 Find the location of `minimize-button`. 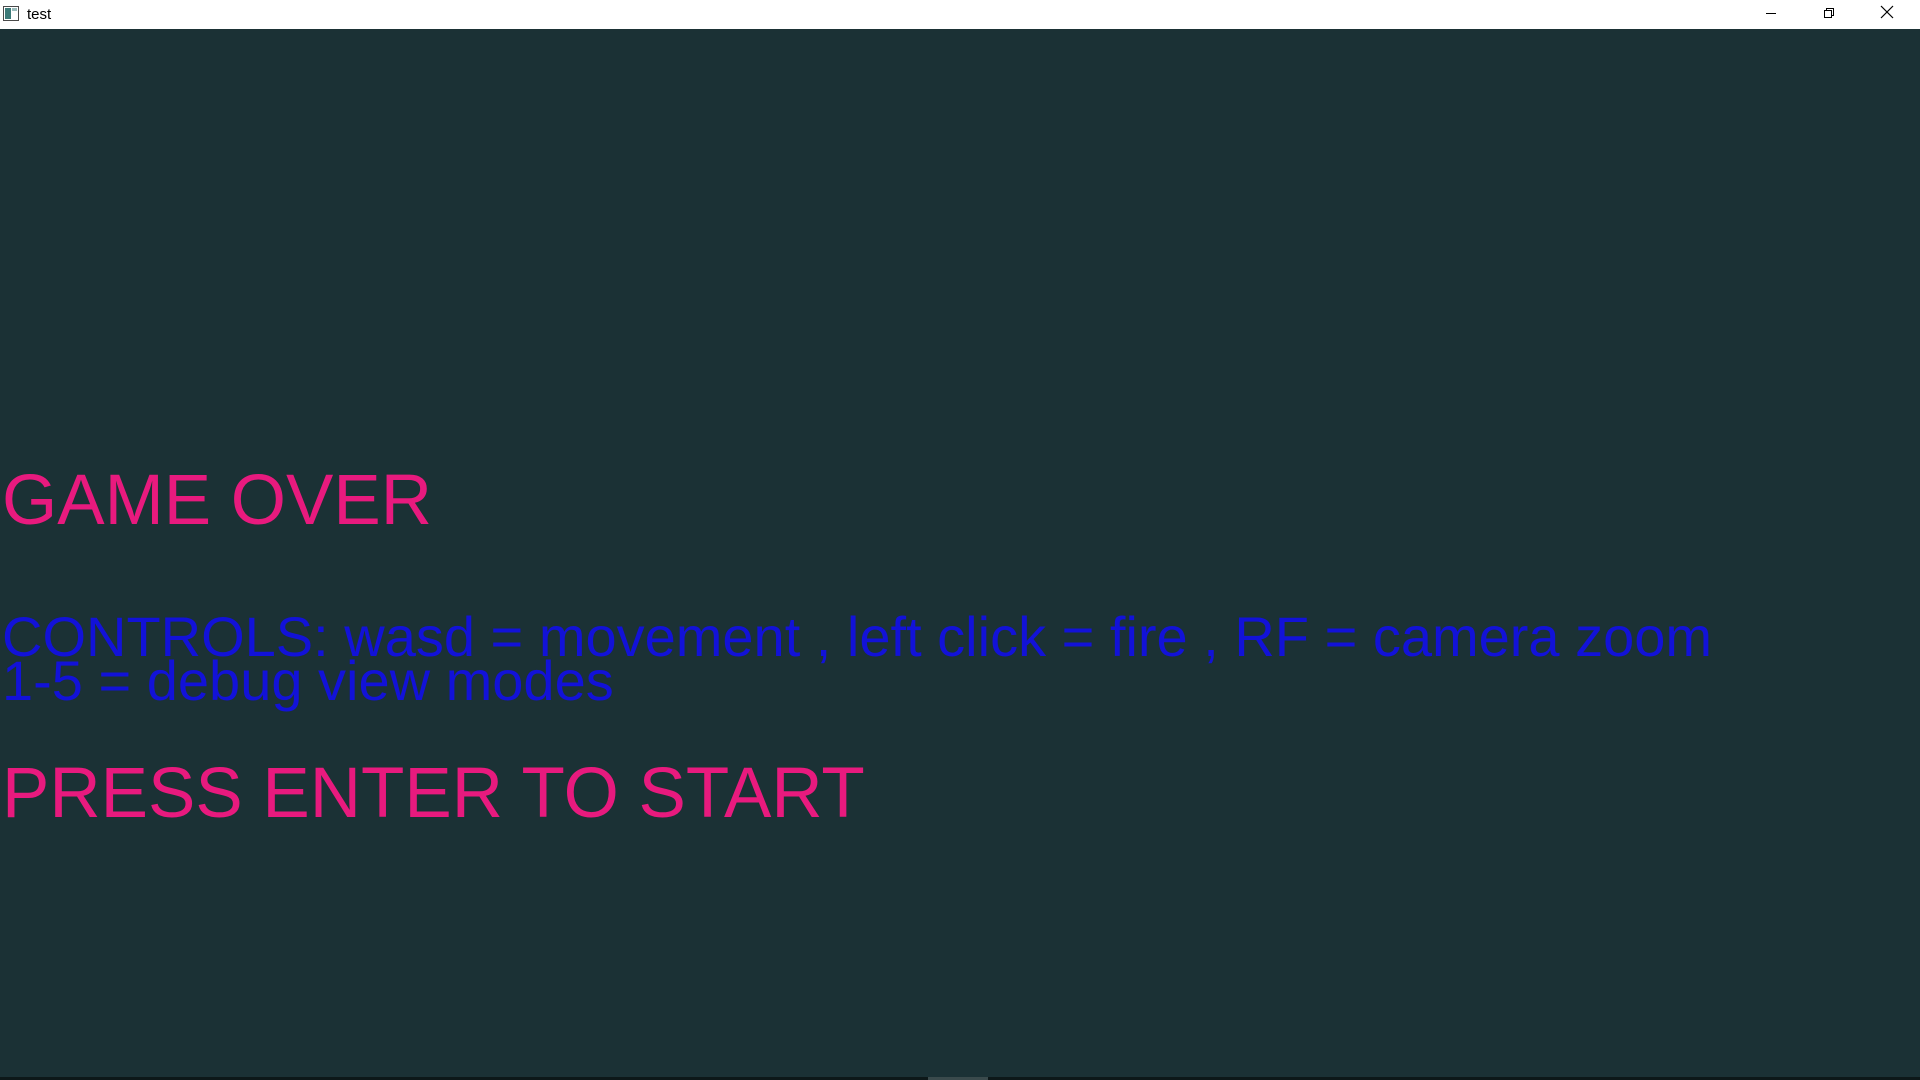

minimize-button is located at coordinates (1771, 14).